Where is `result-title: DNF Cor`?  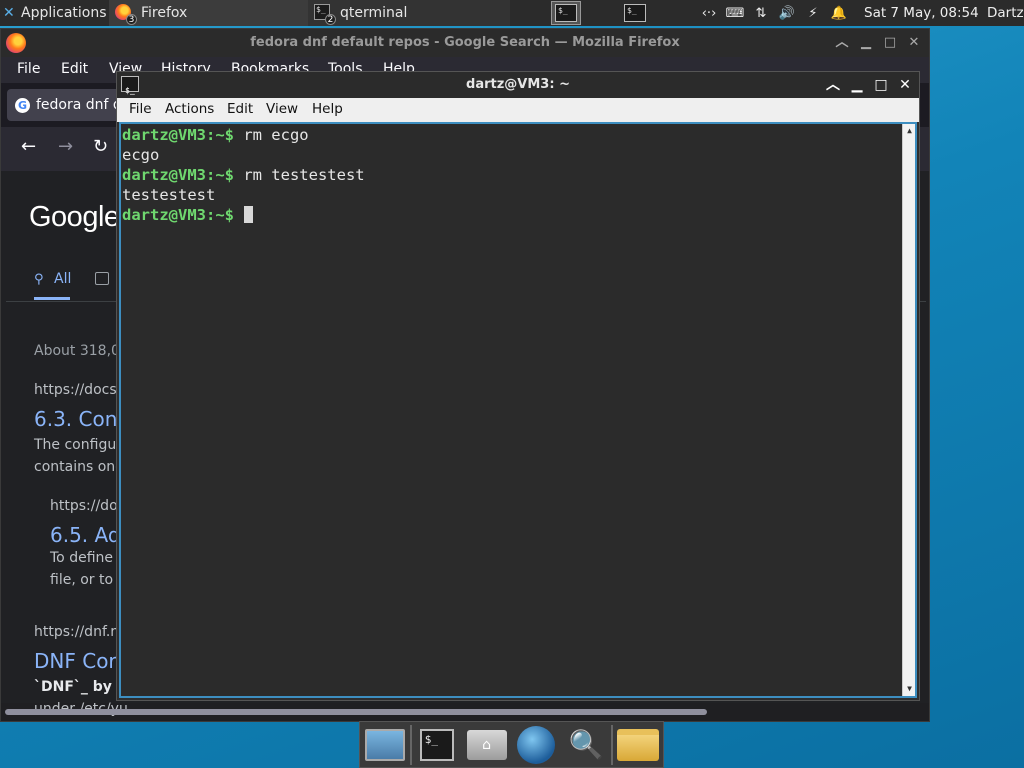 result-title: DNF Cor is located at coordinates (75, 661).